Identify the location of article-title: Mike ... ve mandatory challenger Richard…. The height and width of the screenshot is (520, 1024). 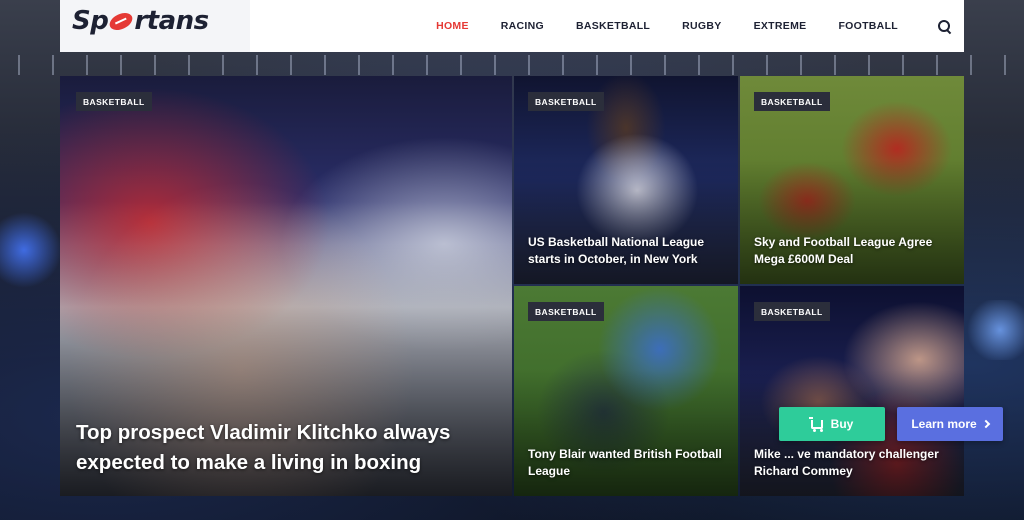
(854, 463).